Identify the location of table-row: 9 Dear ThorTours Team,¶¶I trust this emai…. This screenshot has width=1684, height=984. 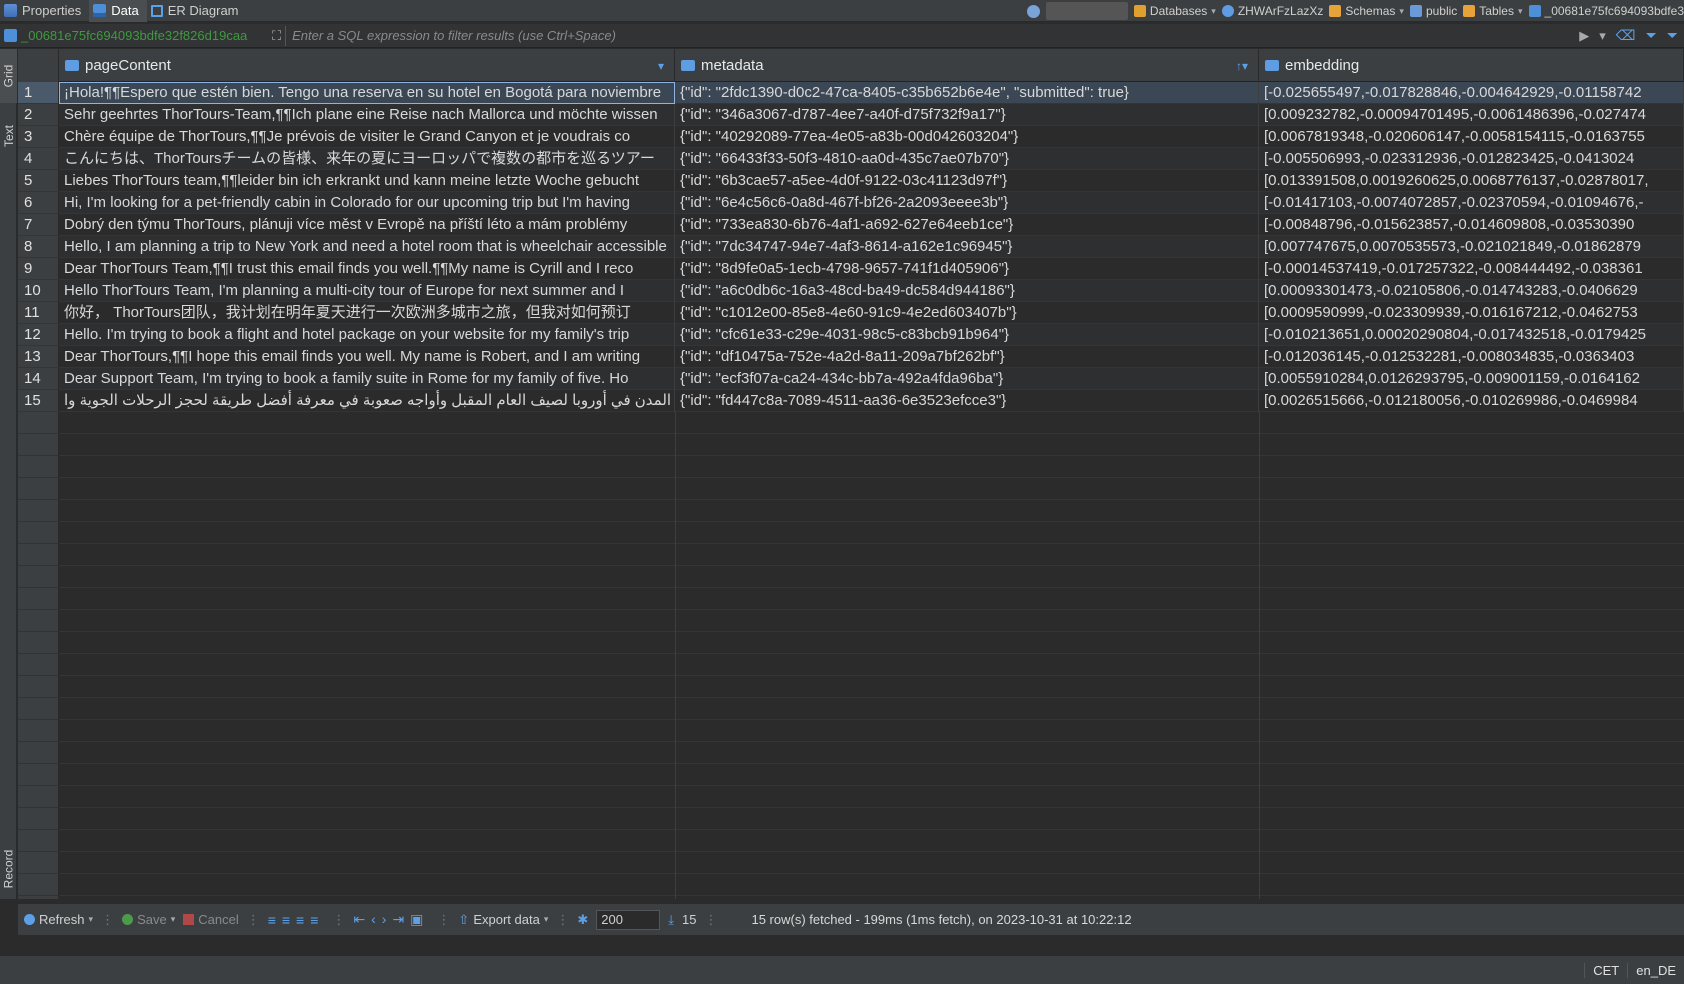
(851, 269).